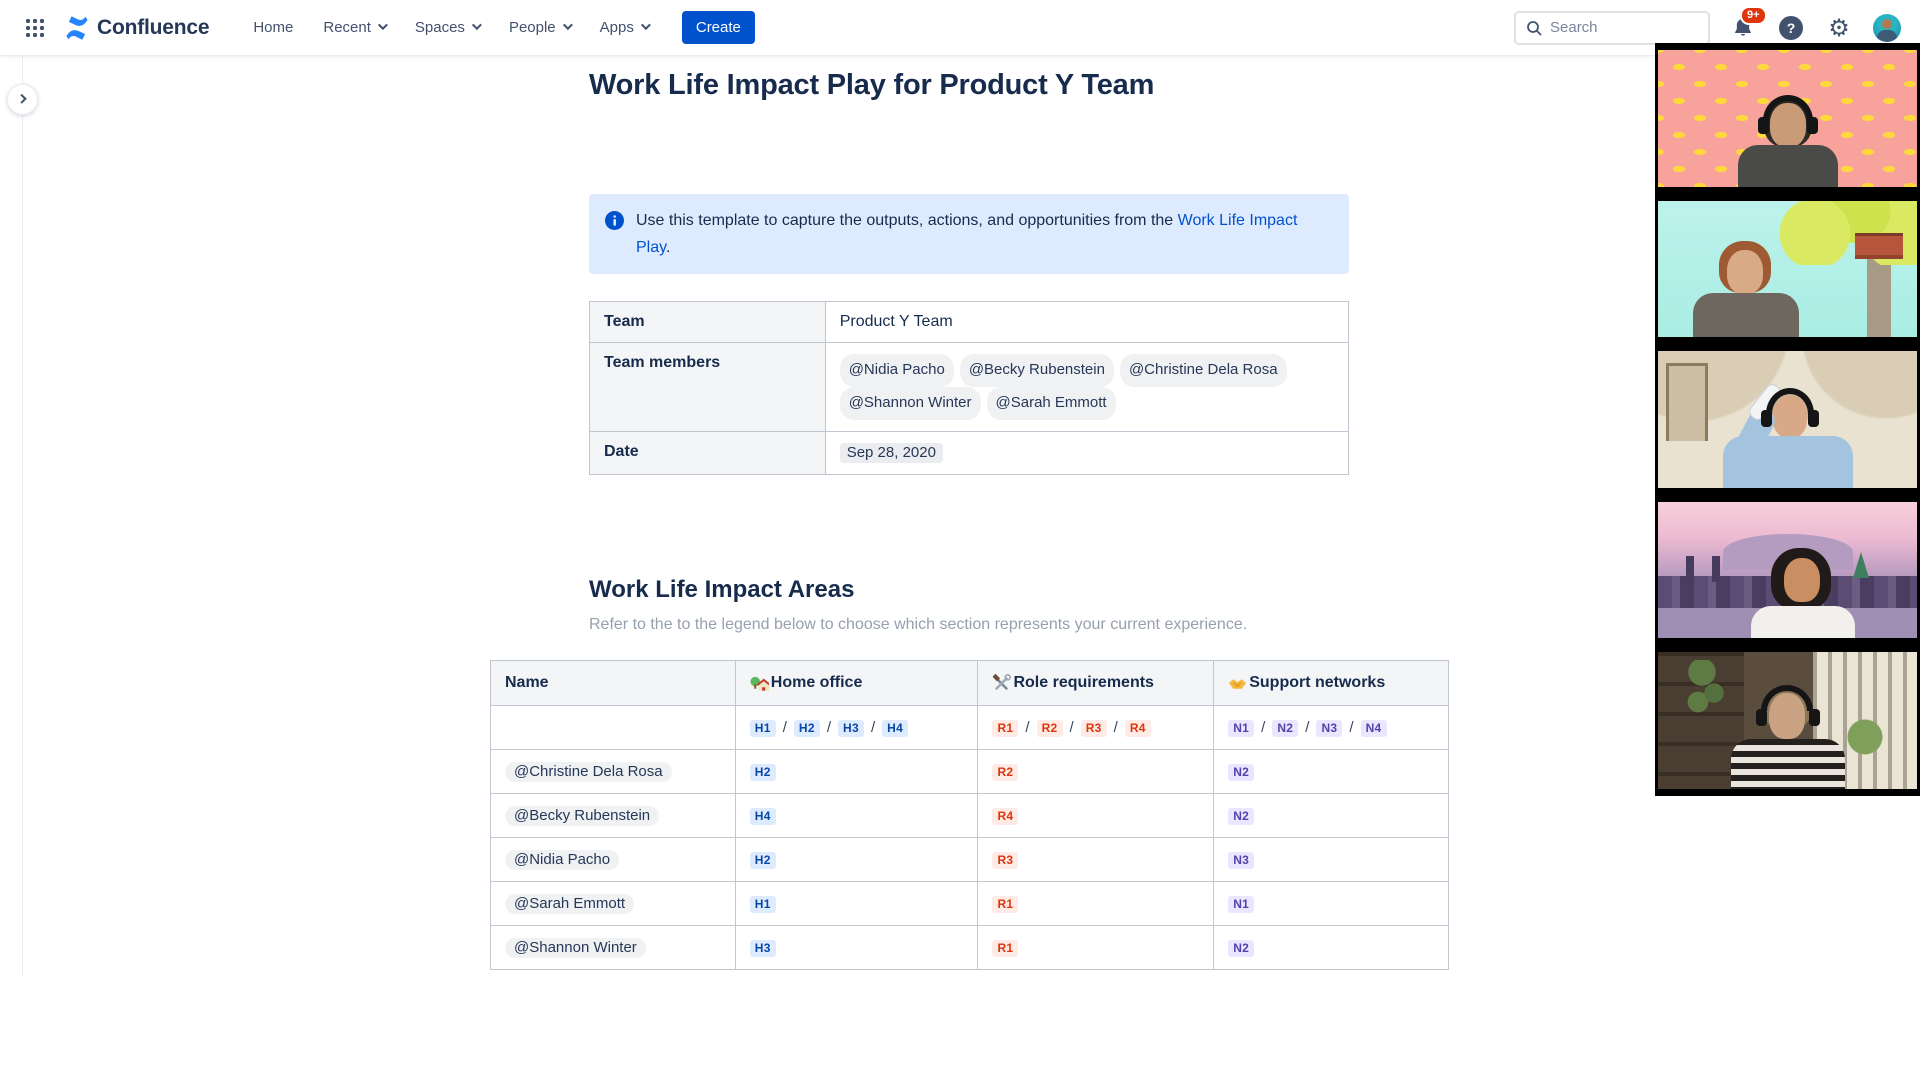 The height and width of the screenshot is (1080, 1920). Describe the element at coordinates (539, 27) in the screenshot. I see `nav-item-people: People` at that location.